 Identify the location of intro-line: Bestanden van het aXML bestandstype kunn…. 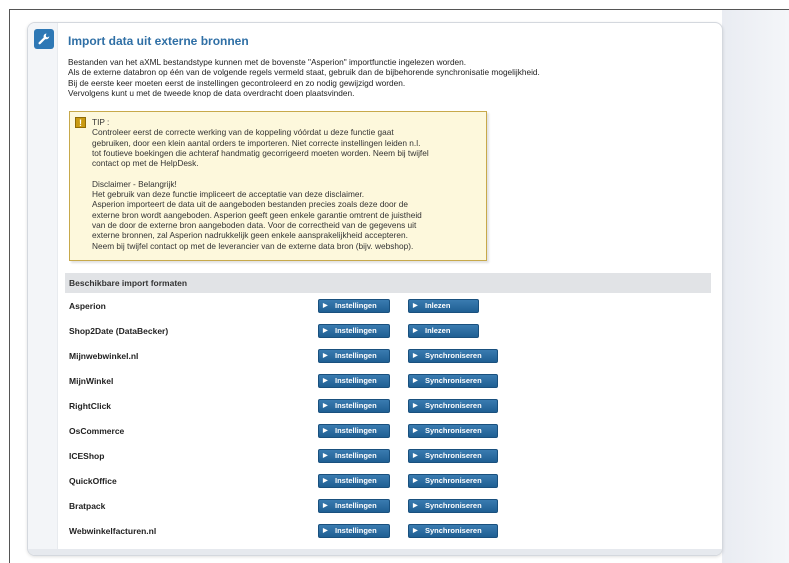
(267, 62).